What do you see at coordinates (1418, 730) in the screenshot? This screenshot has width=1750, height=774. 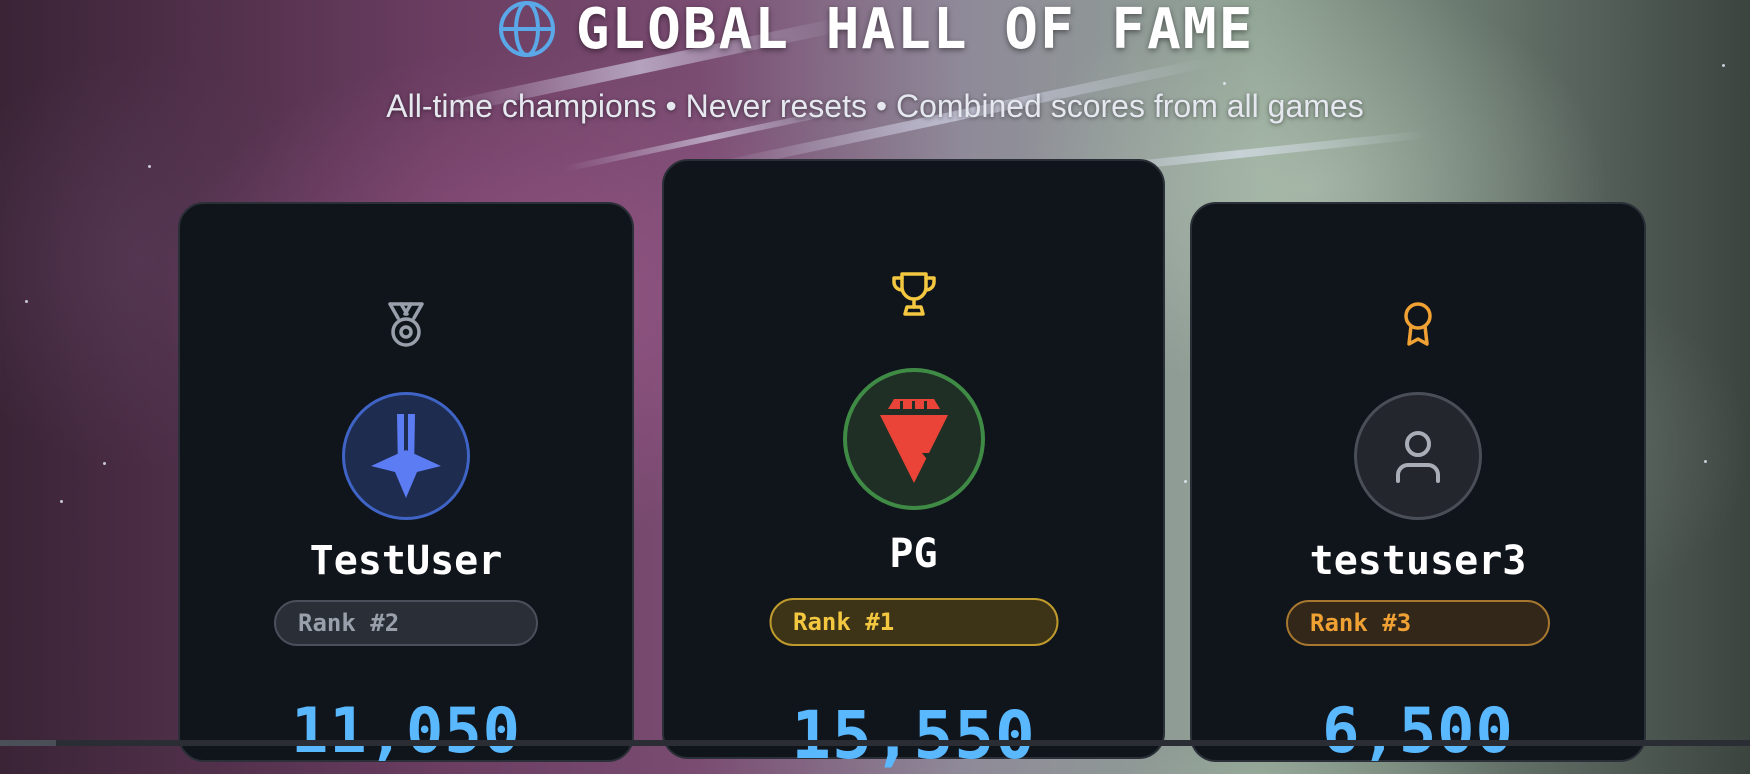 I see `score-value: 6,500` at bounding box center [1418, 730].